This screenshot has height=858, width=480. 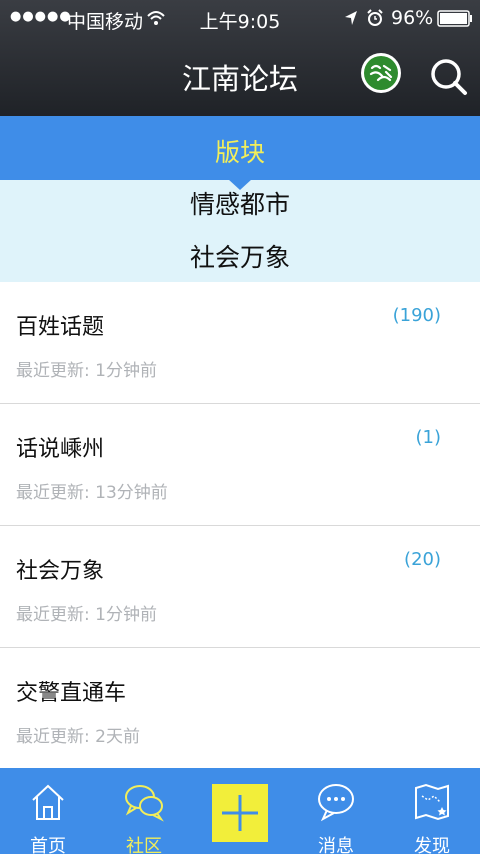 I want to click on forum-post-count: (190), so click(x=416, y=315).